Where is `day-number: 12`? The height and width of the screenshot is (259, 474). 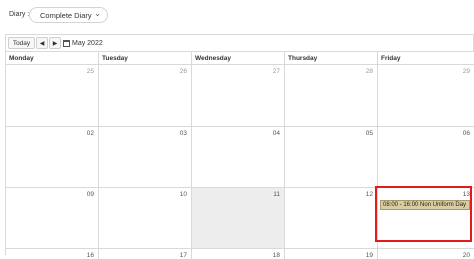
day-number: 12 is located at coordinates (369, 194).